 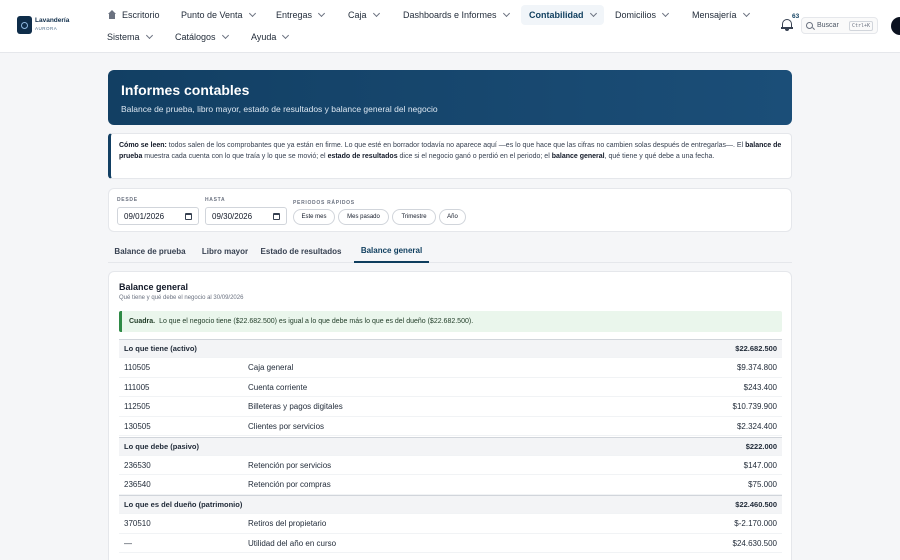 I want to click on to-label: HASTA, so click(x=215, y=200).